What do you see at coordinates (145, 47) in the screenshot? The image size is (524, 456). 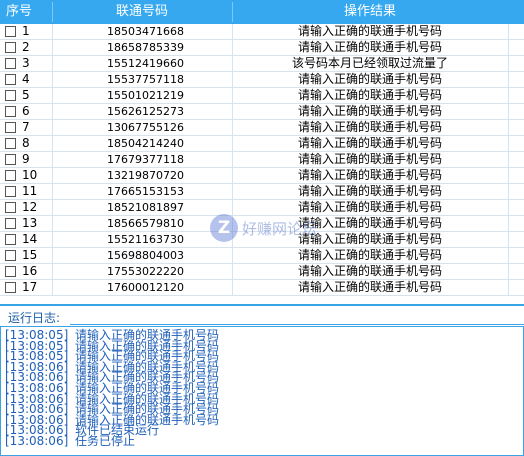 I see `row-phone: 18658785339` at bounding box center [145, 47].